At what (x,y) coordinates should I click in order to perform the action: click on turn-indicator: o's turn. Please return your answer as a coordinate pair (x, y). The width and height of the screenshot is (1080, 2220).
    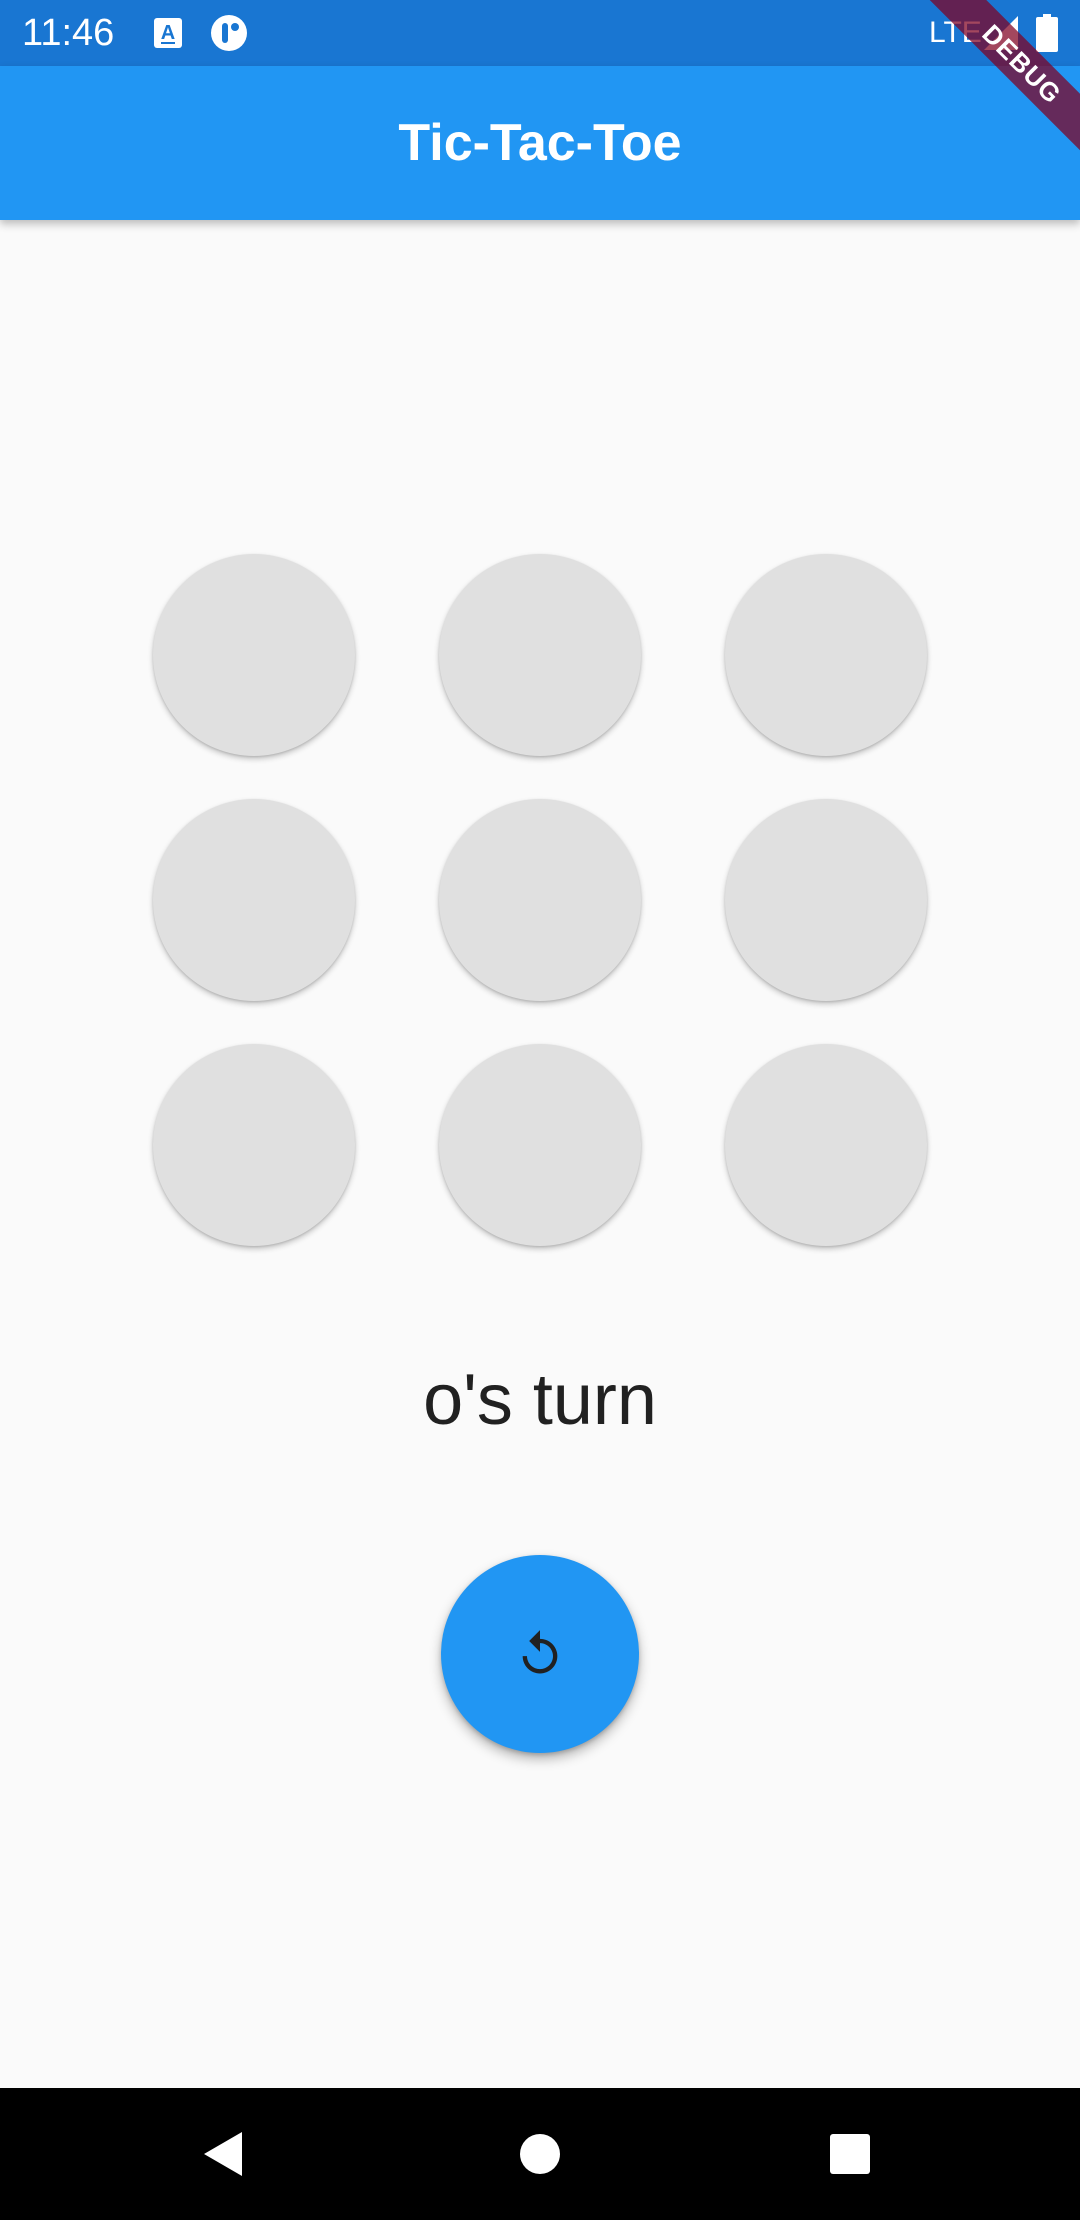
    Looking at the image, I should click on (540, 1400).